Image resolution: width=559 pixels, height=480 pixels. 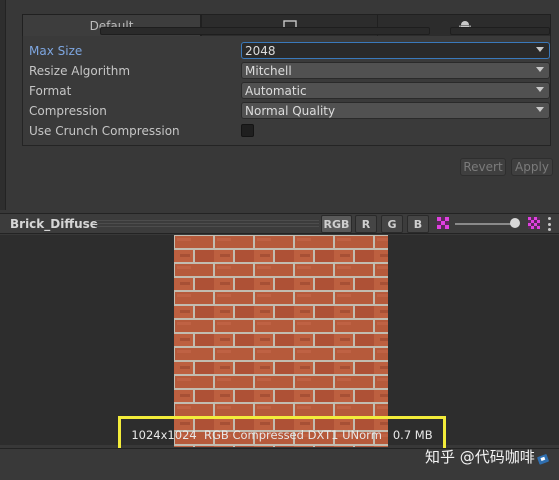 What do you see at coordinates (395, 50) in the screenshot?
I see `max-size-dropdown: 2048` at bounding box center [395, 50].